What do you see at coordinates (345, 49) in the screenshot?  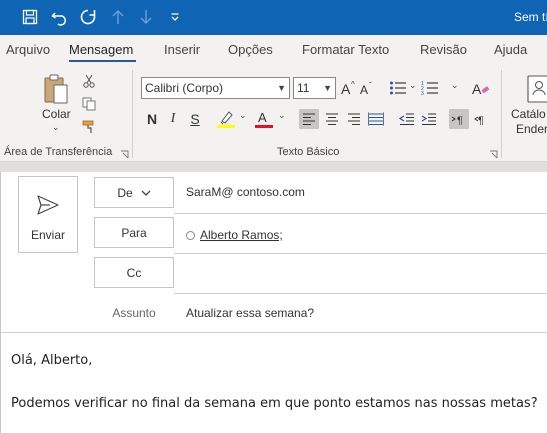 I see `tab-formatar-texto: Formatar Texto` at bounding box center [345, 49].